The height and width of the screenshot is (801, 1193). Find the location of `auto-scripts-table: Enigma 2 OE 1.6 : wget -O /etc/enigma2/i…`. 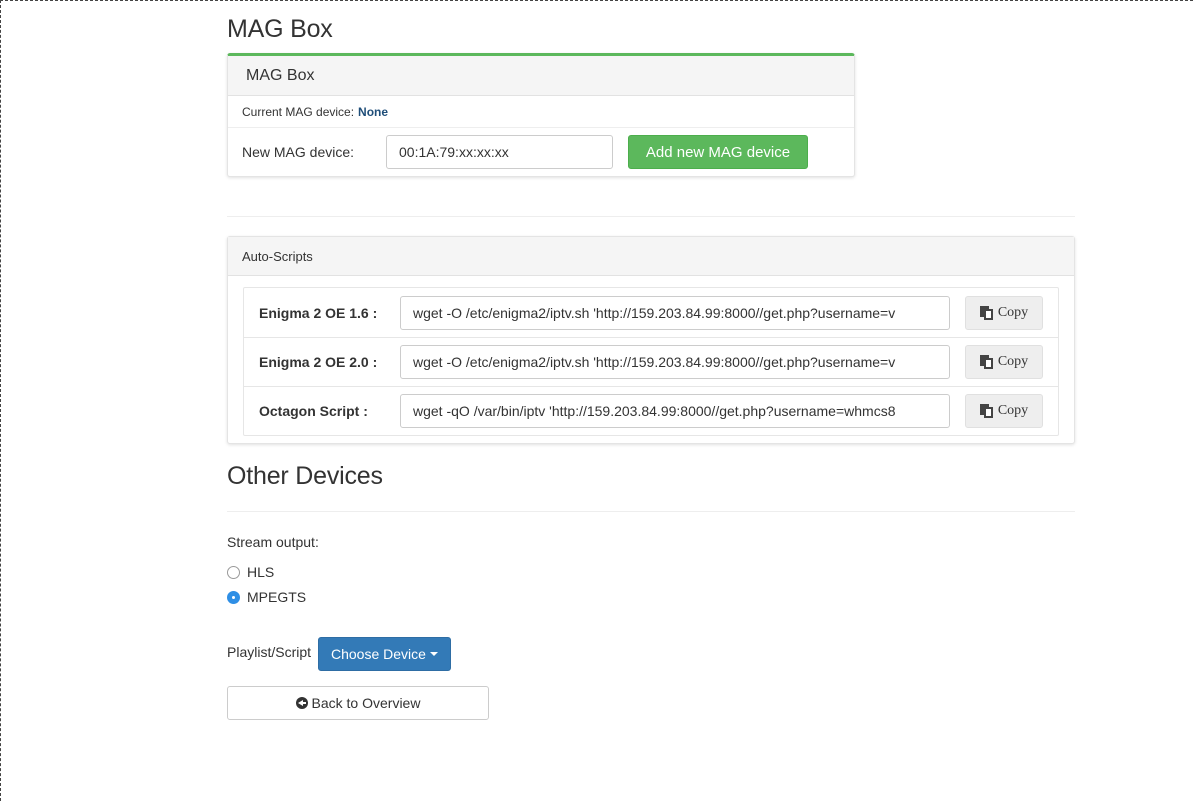

auto-scripts-table: Enigma 2 OE 1.6 : wget -O /etc/enigma2/i… is located at coordinates (651, 361).